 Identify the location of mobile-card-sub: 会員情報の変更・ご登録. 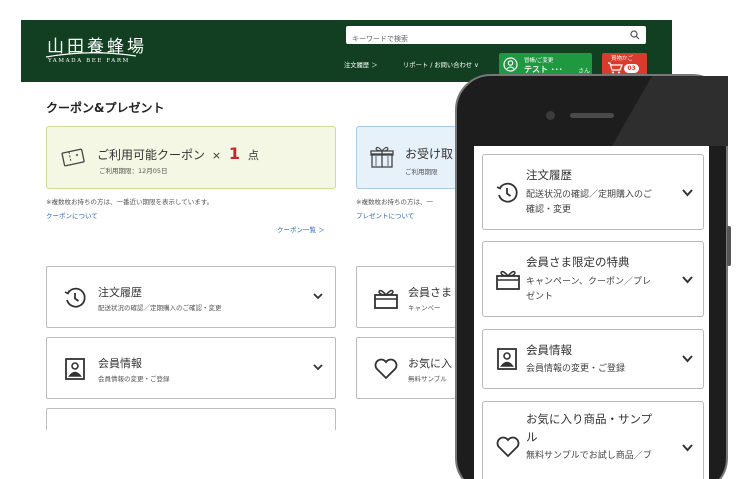
(576, 369).